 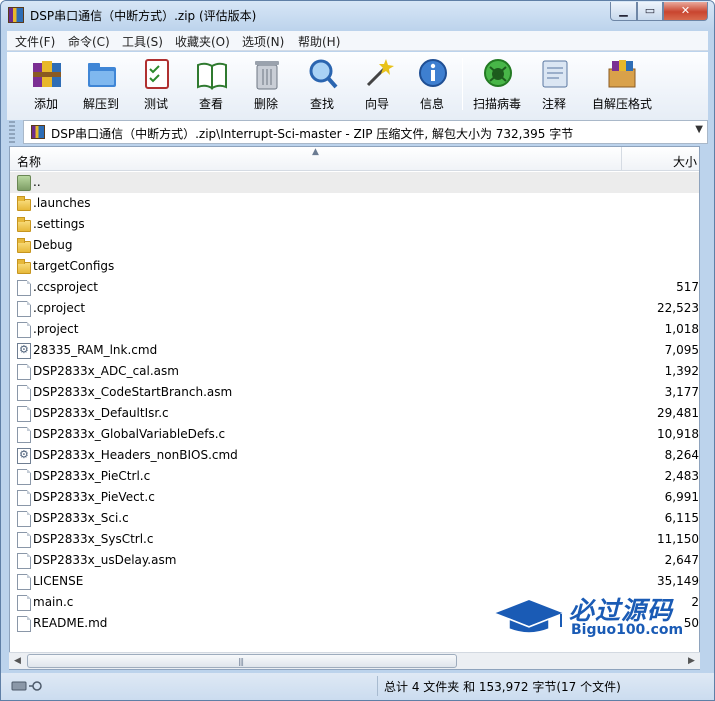 What do you see at coordinates (12, 132) in the screenshot?
I see `address-grip` at bounding box center [12, 132].